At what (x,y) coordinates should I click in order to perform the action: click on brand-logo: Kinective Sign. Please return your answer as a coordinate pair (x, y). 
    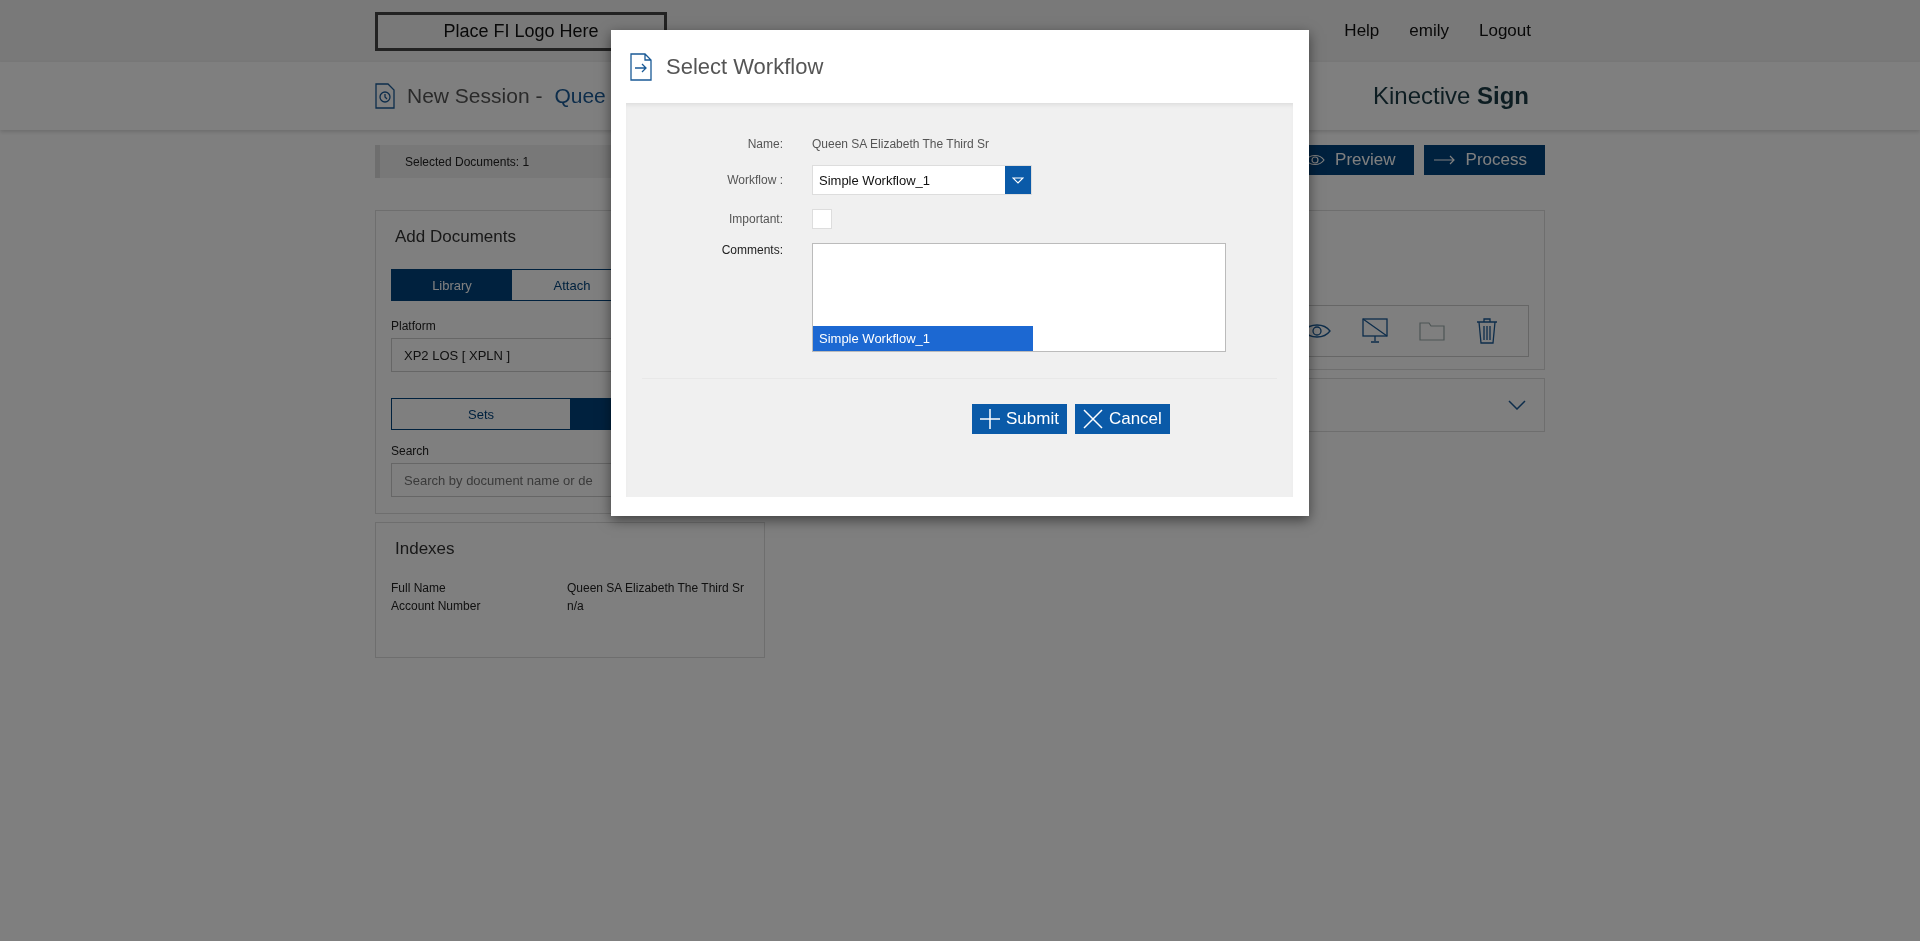
    Looking at the image, I should click on (1451, 96).